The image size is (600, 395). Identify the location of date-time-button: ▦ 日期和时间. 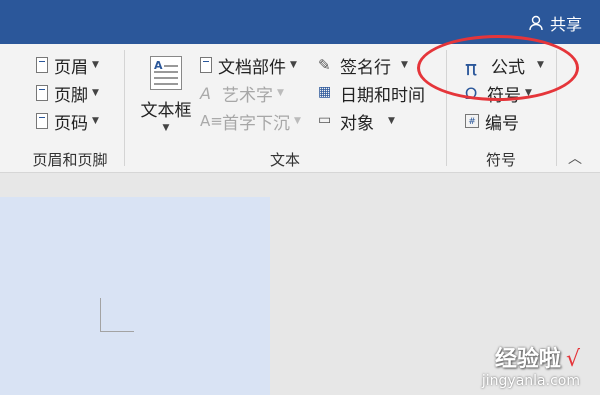
(371, 93).